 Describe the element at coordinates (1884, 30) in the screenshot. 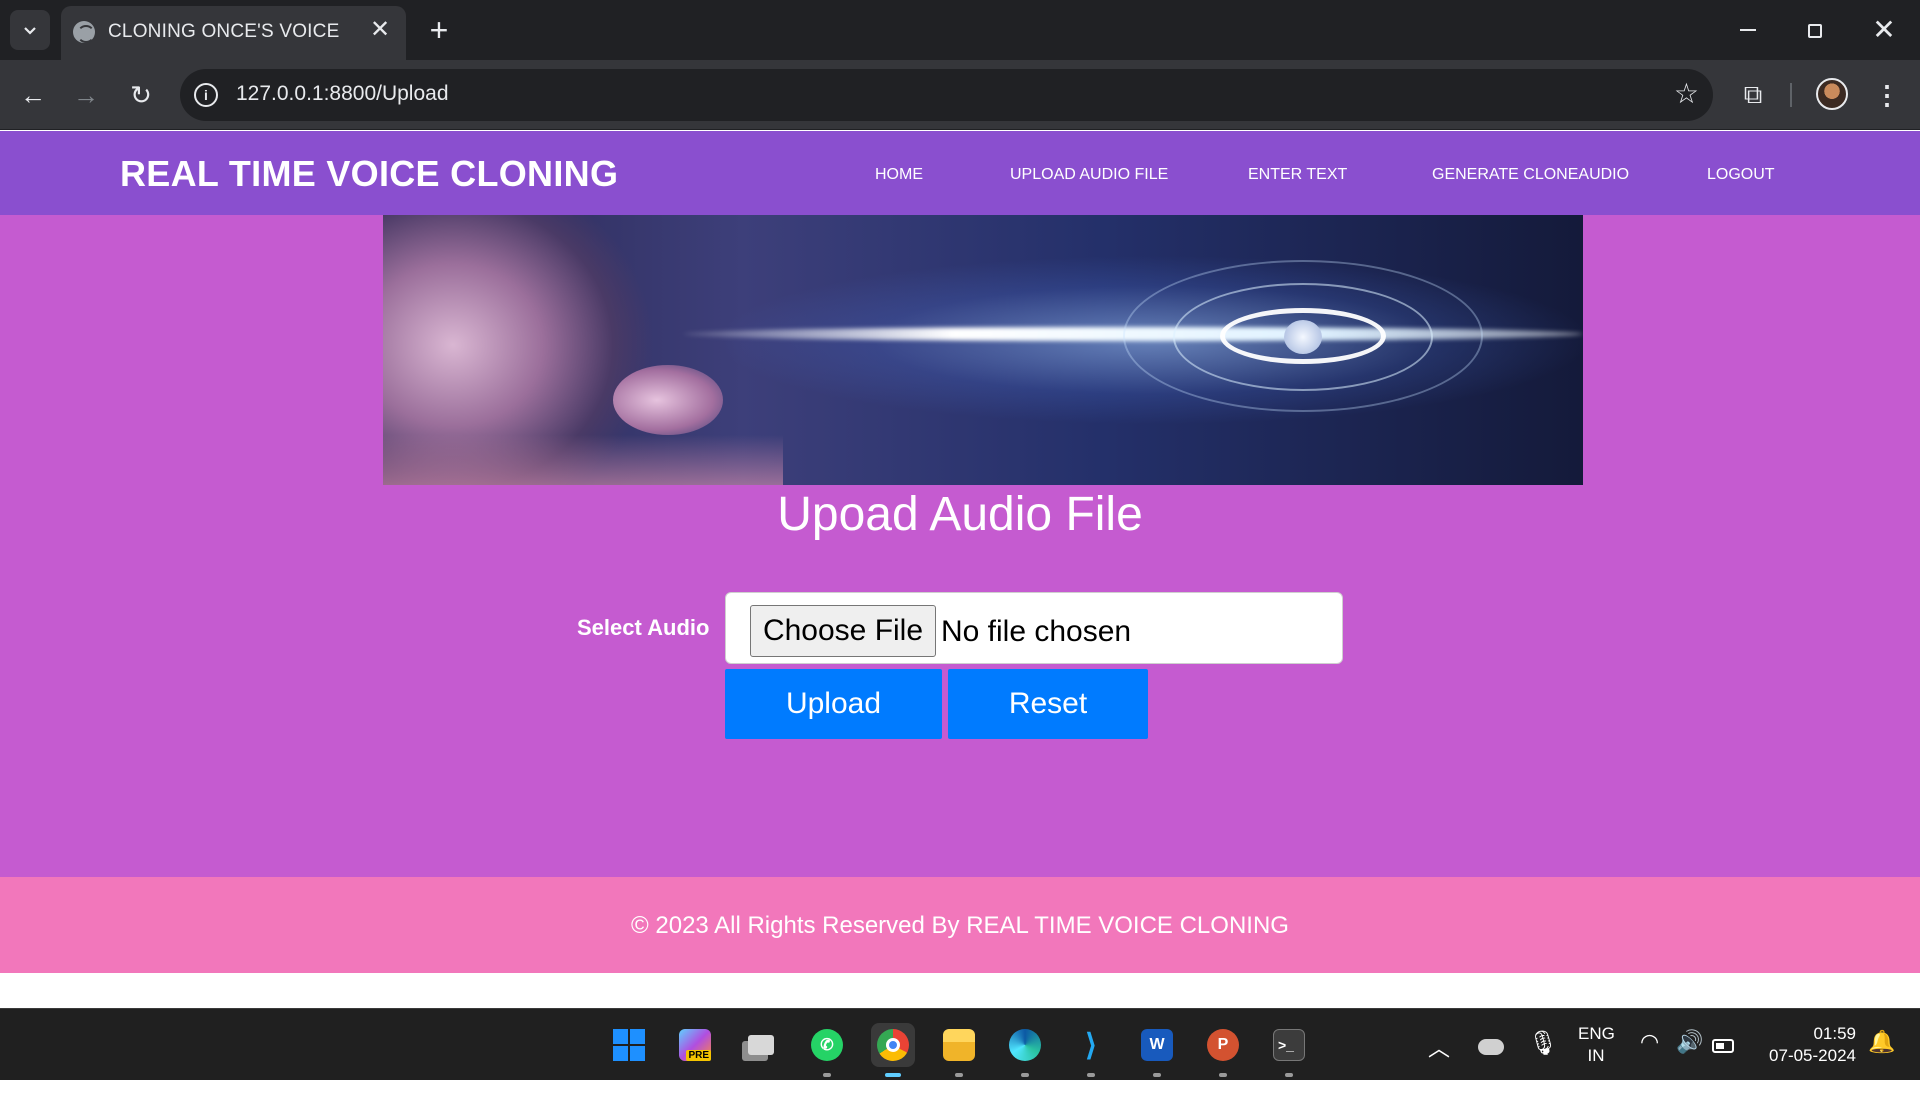

I see `window-close-button: ✕` at that location.